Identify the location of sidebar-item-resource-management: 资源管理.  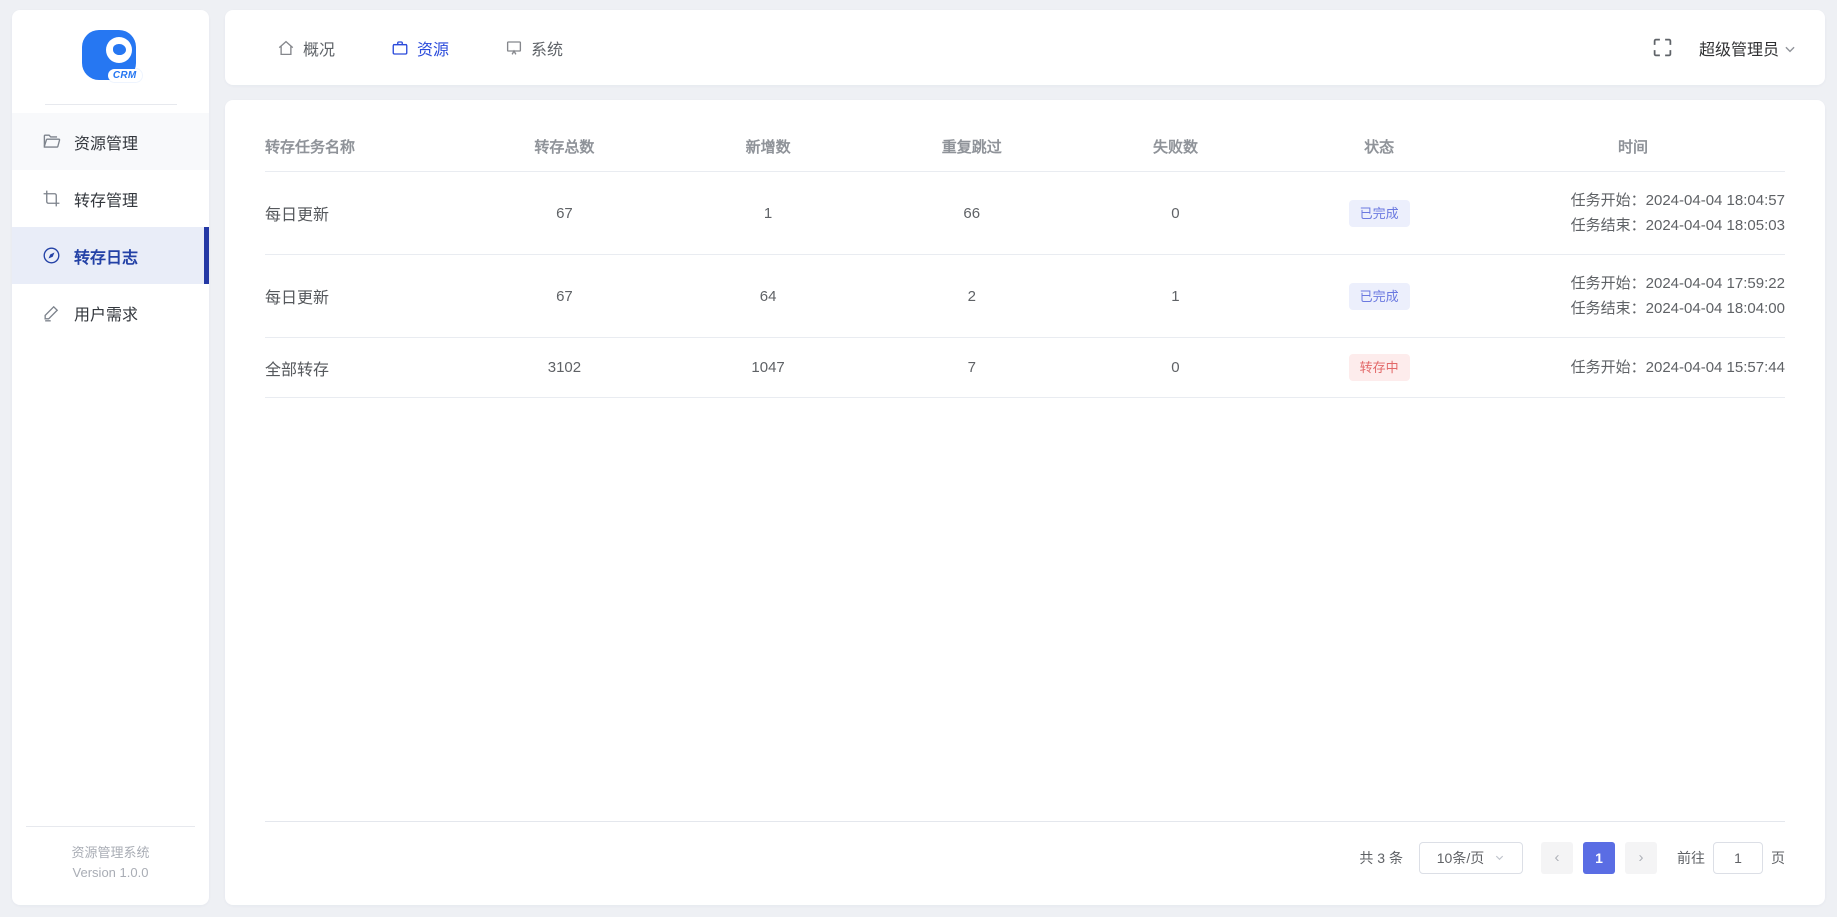
(110, 141).